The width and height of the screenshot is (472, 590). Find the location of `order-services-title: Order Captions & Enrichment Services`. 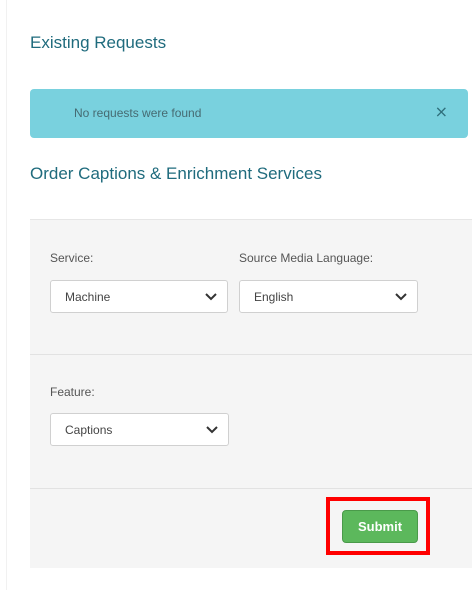

order-services-title: Order Captions & Enrichment Services is located at coordinates (176, 173).